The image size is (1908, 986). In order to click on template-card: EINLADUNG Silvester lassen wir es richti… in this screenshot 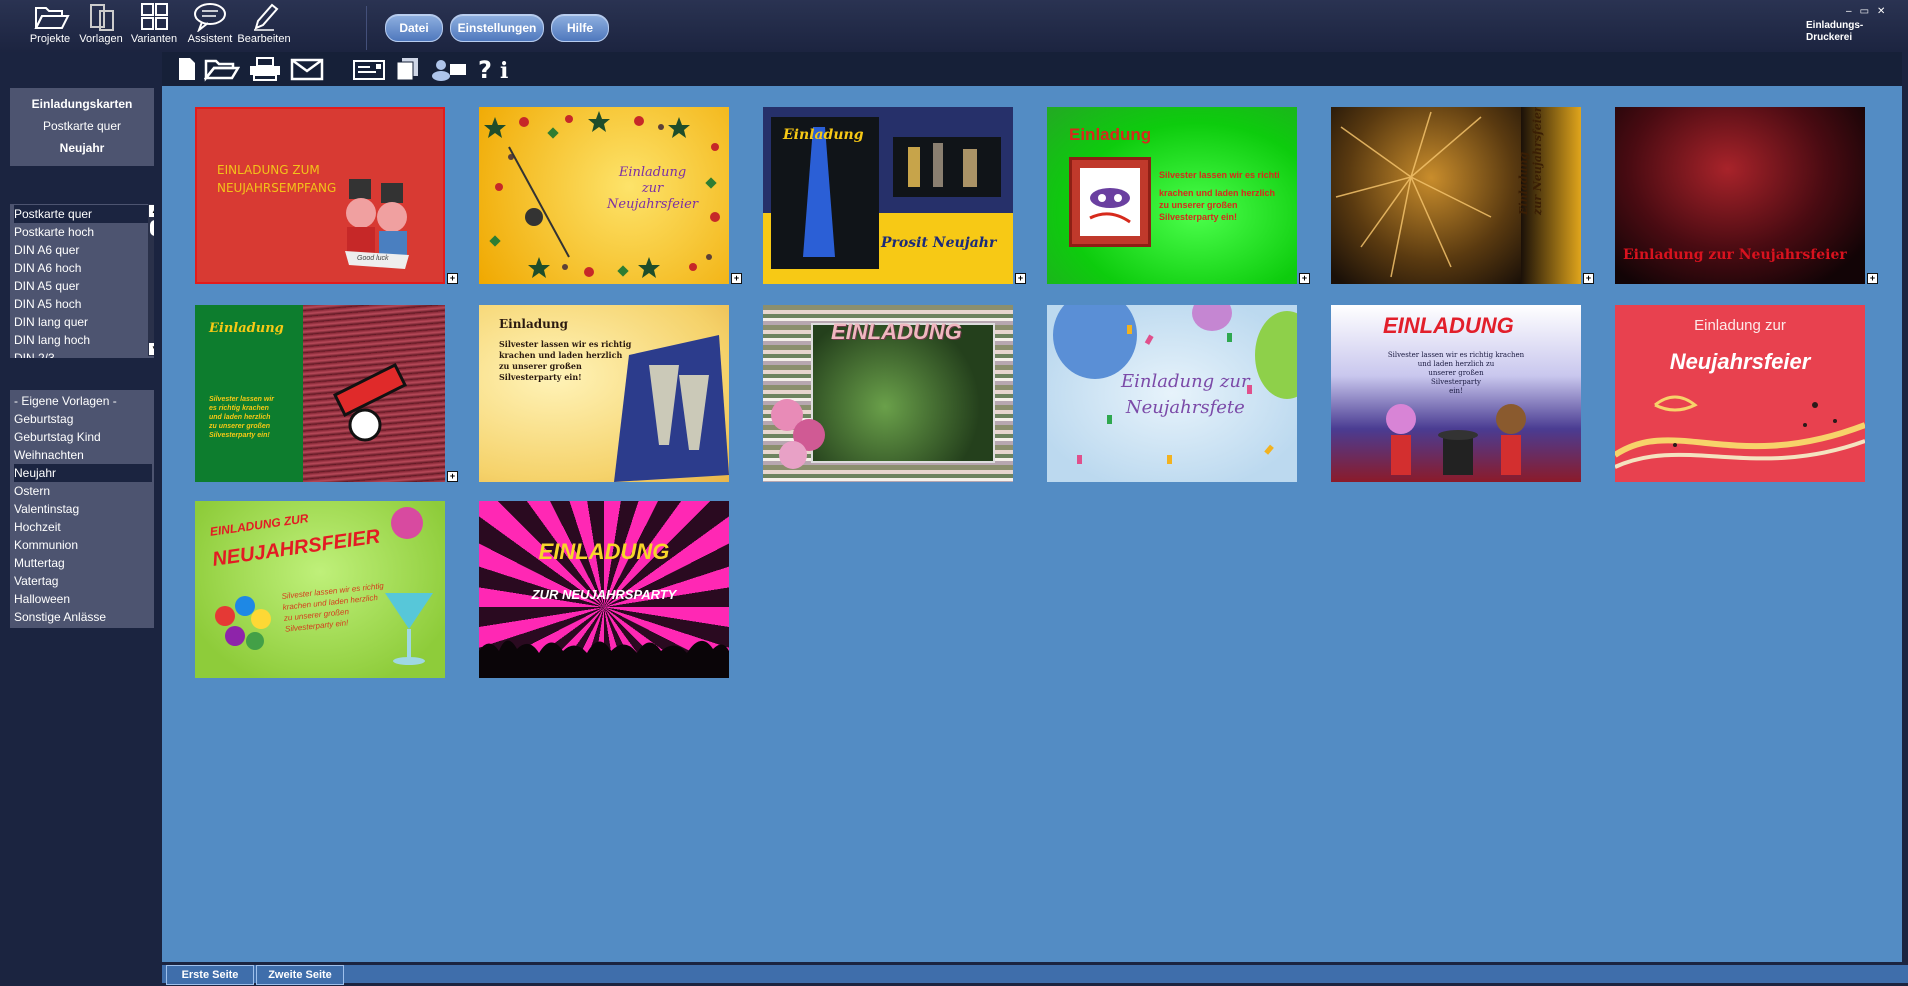, I will do `click(1456, 393)`.